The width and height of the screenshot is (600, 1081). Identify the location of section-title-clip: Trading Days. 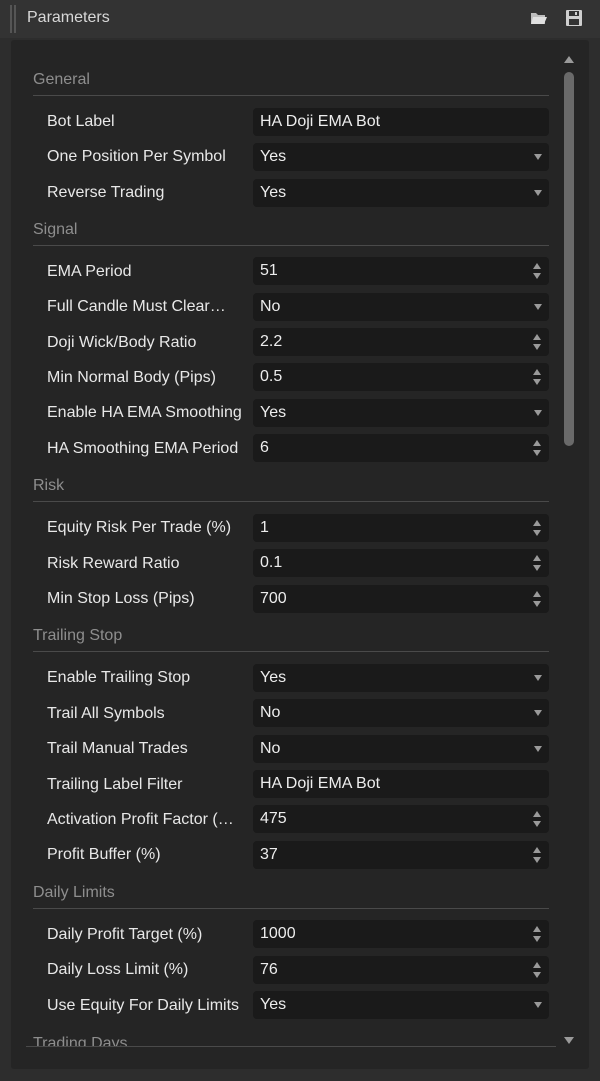
(291, 1038).